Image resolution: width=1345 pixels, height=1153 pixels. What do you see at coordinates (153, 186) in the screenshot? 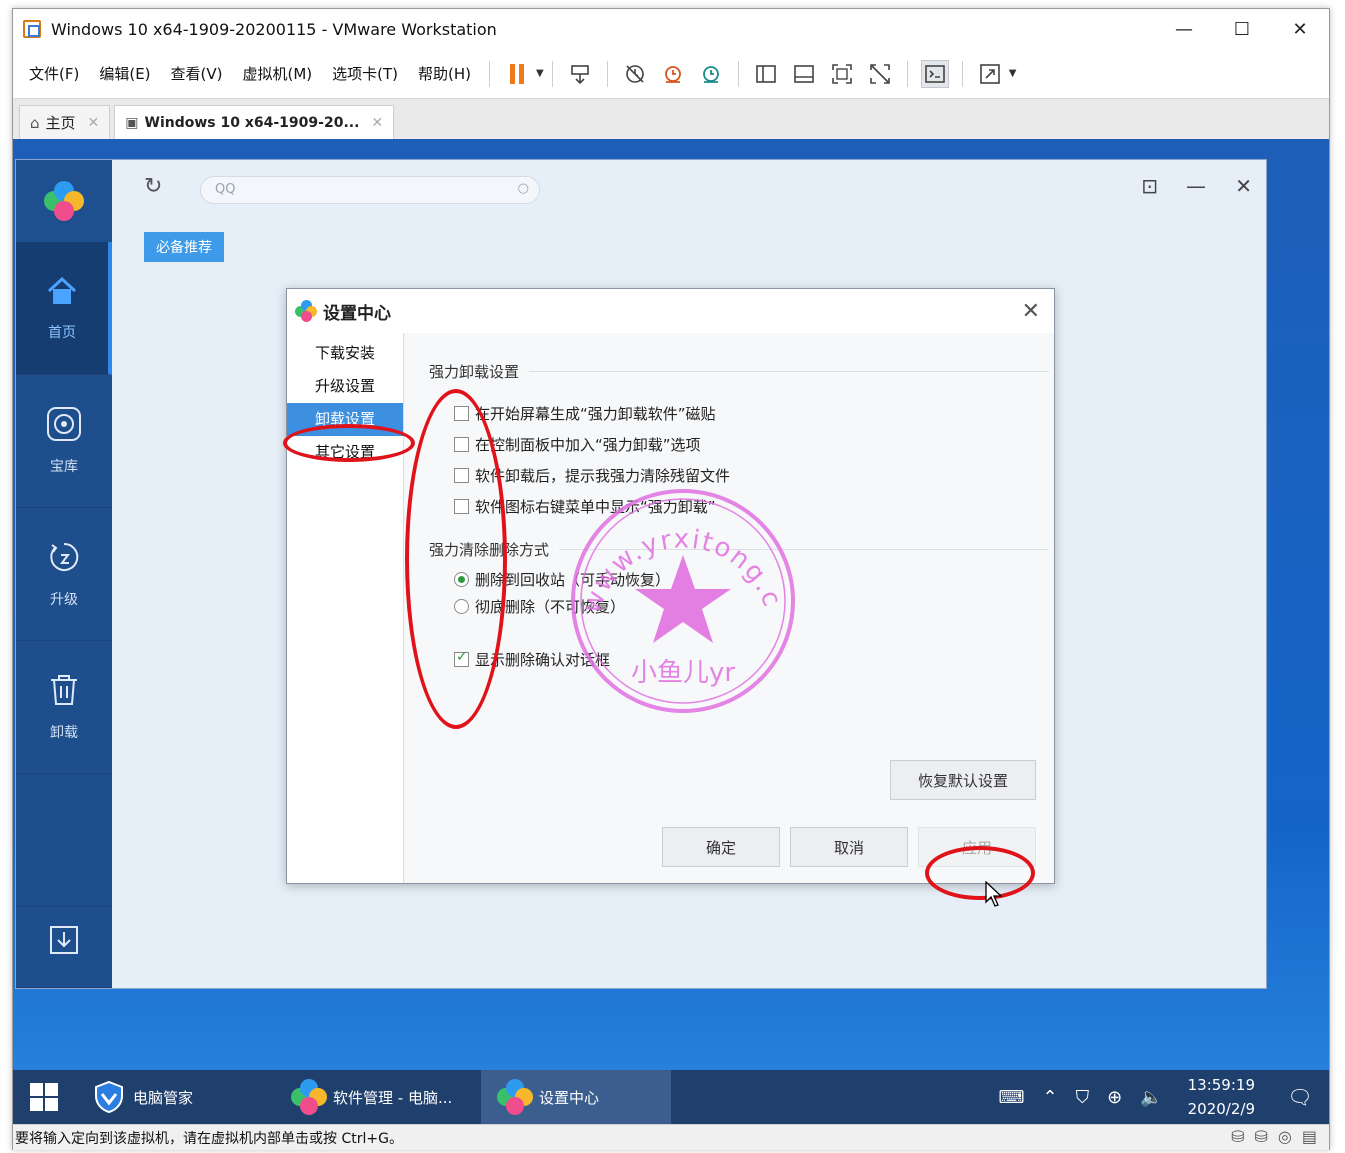
I see `refresh-icon: ↻` at bounding box center [153, 186].